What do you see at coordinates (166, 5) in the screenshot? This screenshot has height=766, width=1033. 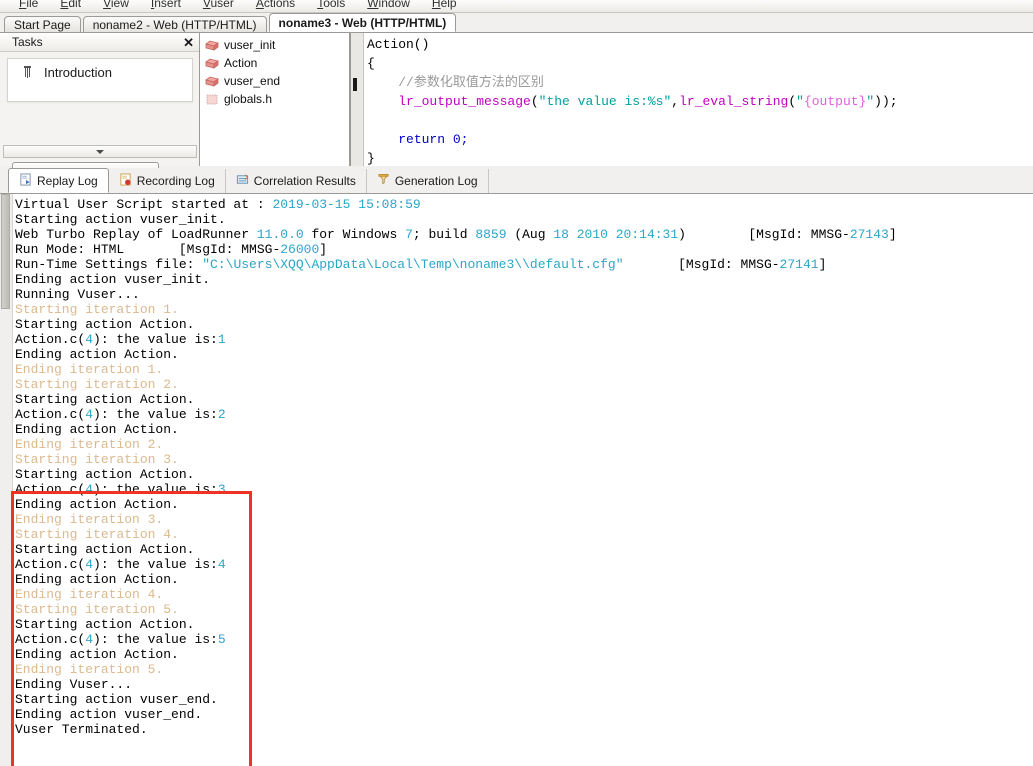 I see `menu-item-insert: Insert` at bounding box center [166, 5].